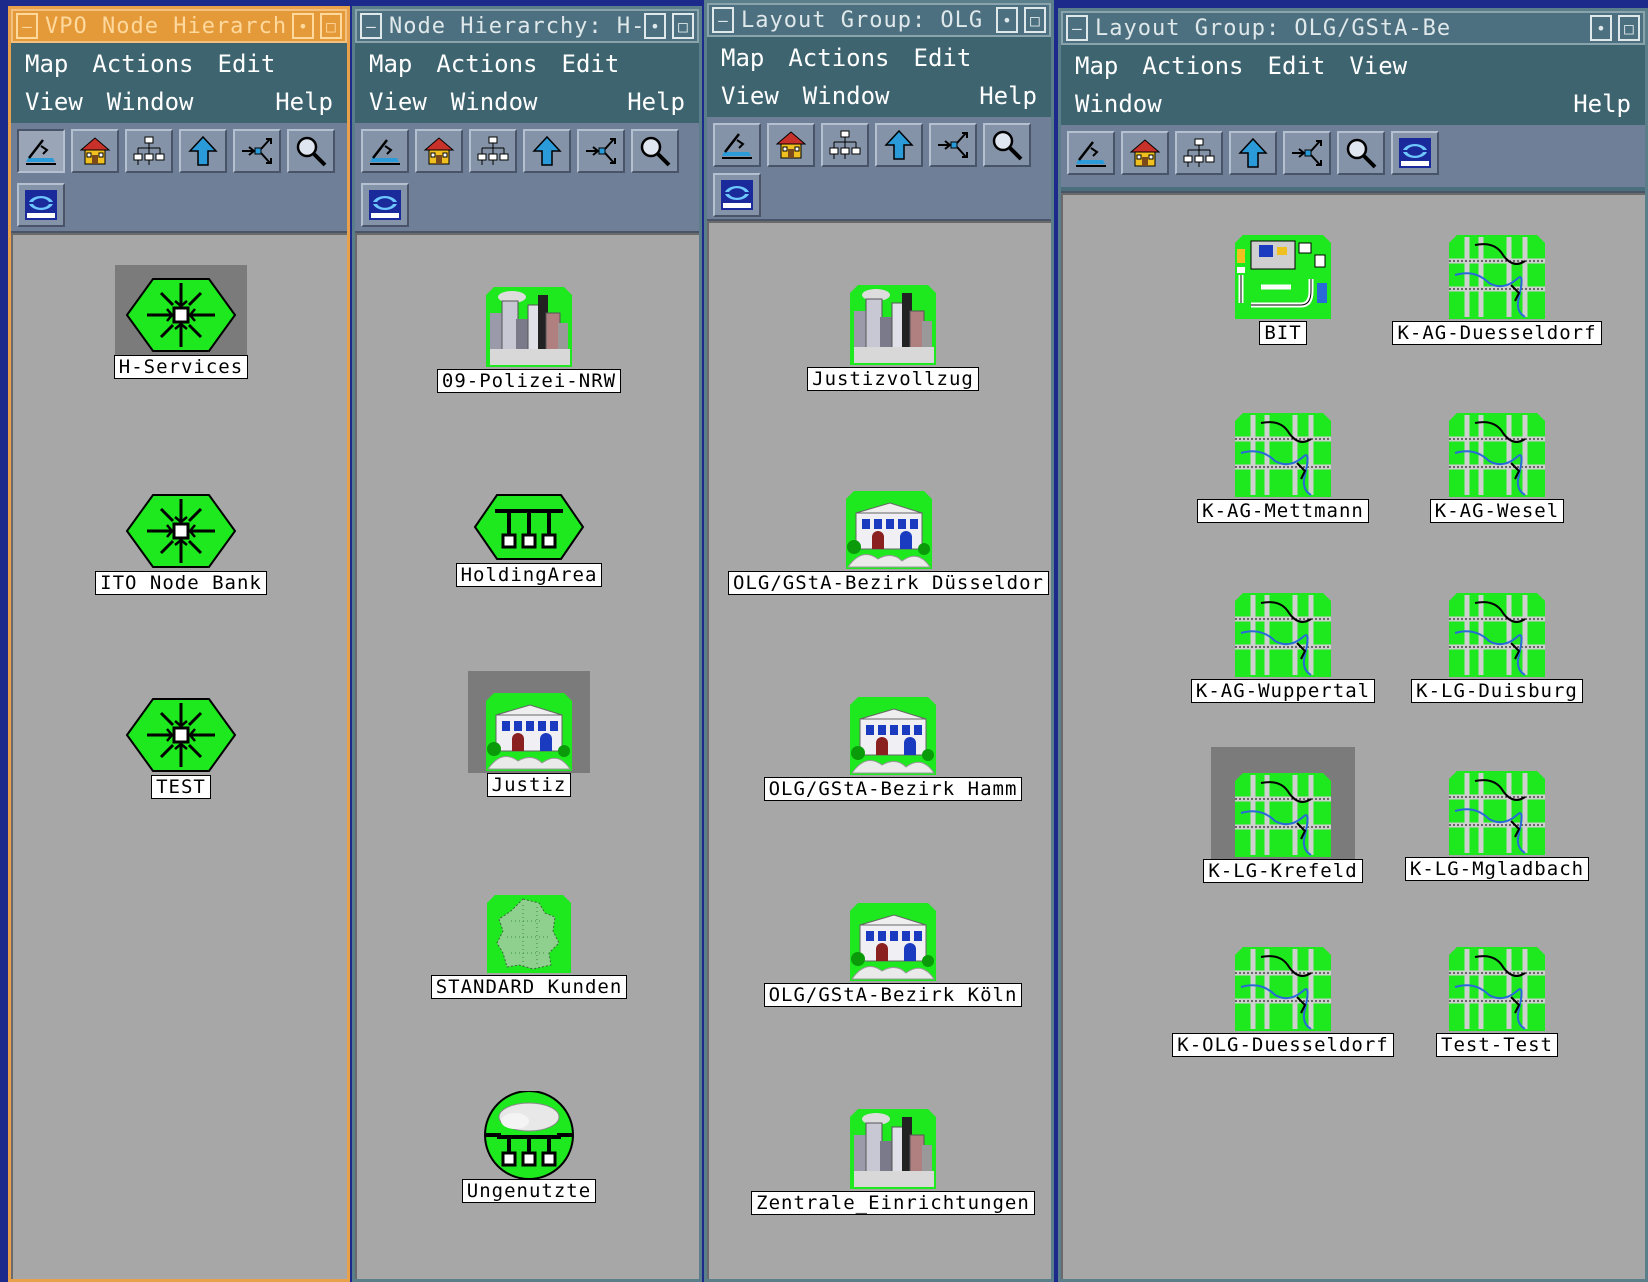 The width and height of the screenshot is (1648, 1282). What do you see at coordinates (1497, 288) in the screenshot?
I see `map-node: K-AG-Duesseldorf` at bounding box center [1497, 288].